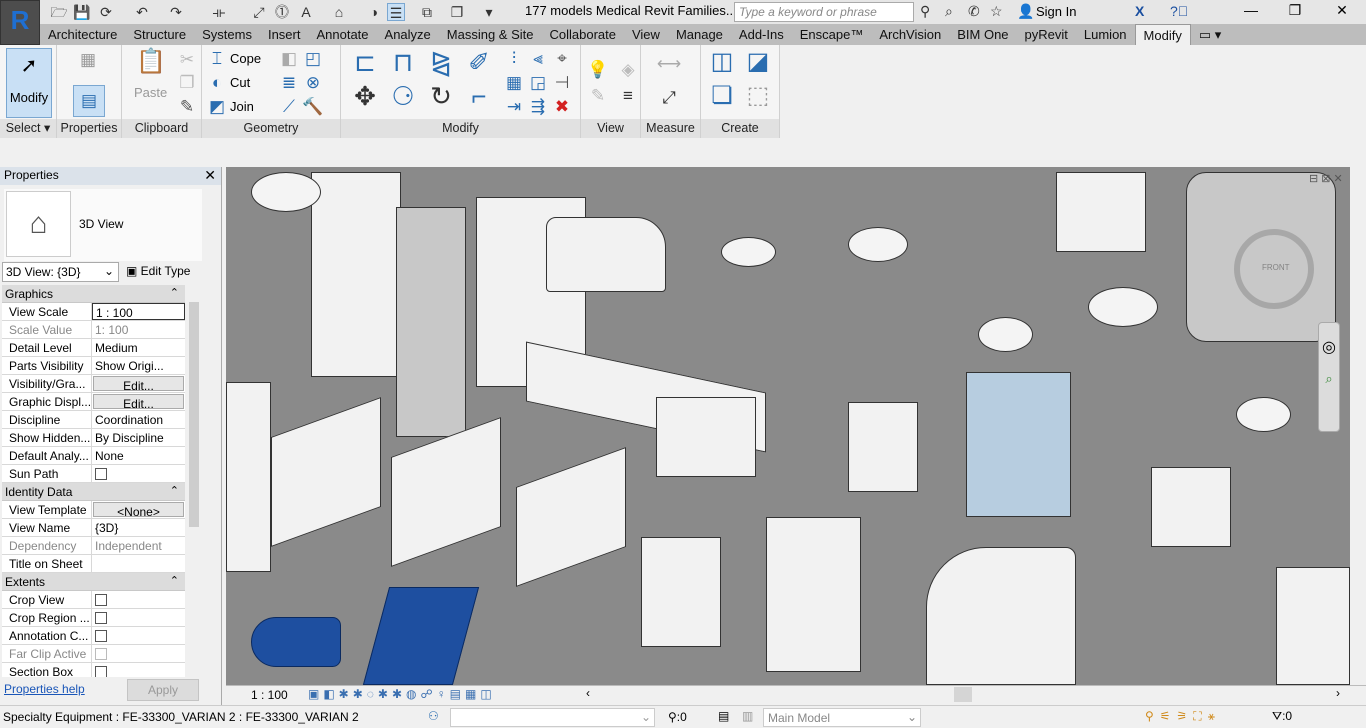  What do you see at coordinates (832, 34) in the screenshot?
I see `tab-enscape: Enscape™` at bounding box center [832, 34].